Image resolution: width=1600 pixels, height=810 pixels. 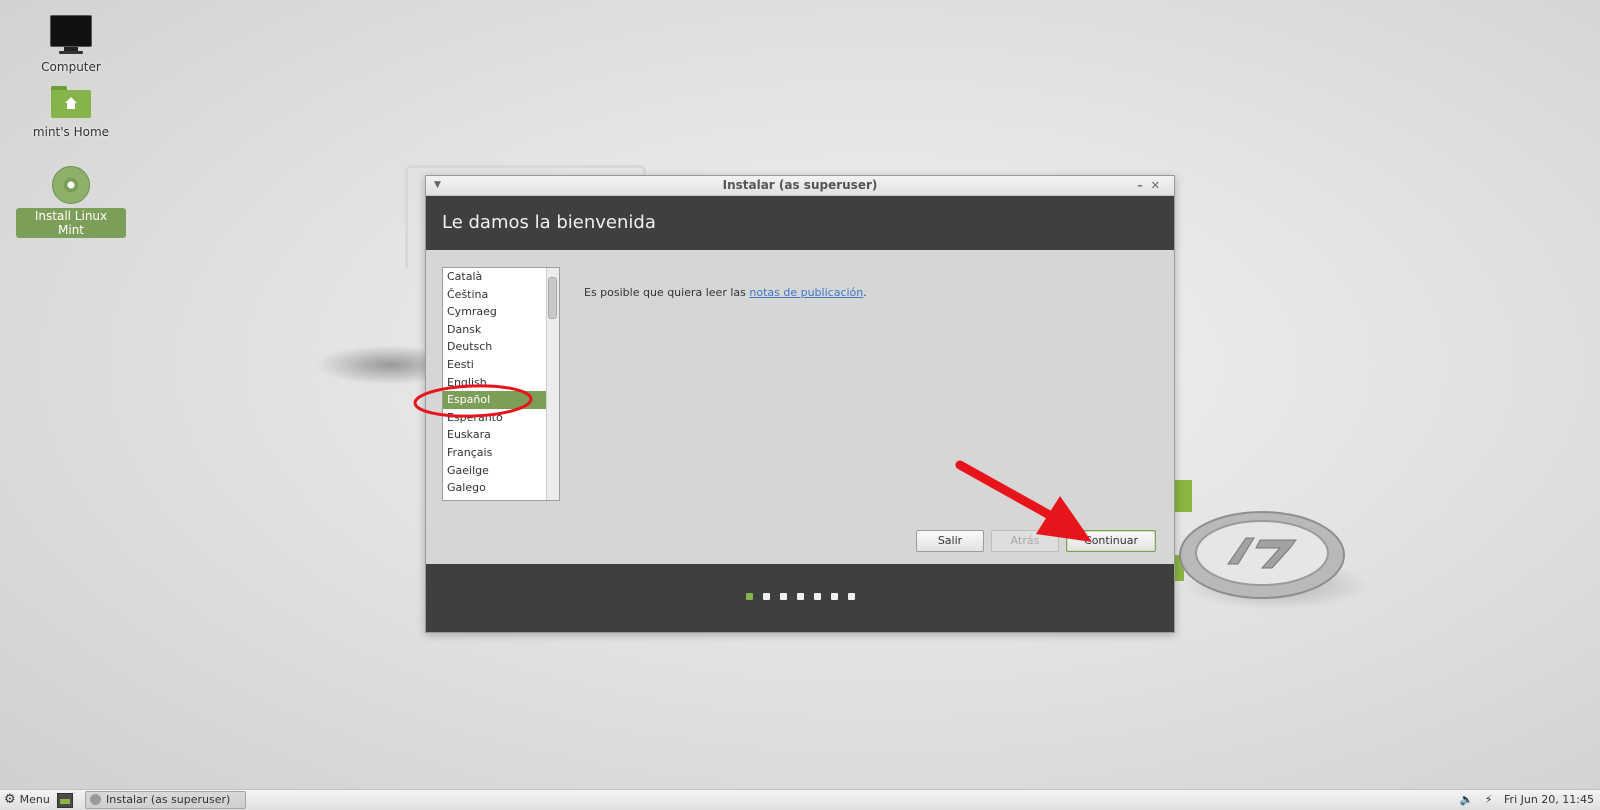 What do you see at coordinates (1489, 799) in the screenshot?
I see `network-icon: ⚡` at bounding box center [1489, 799].